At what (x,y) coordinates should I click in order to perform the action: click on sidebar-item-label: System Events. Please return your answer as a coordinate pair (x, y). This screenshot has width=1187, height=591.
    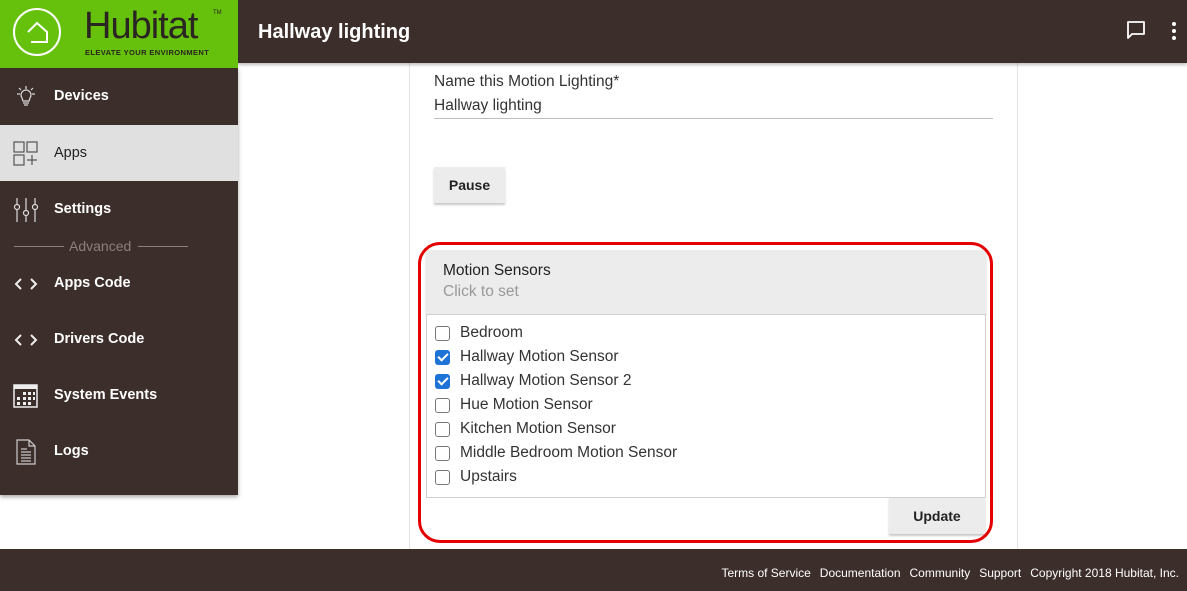
    Looking at the image, I should click on (106, 395).